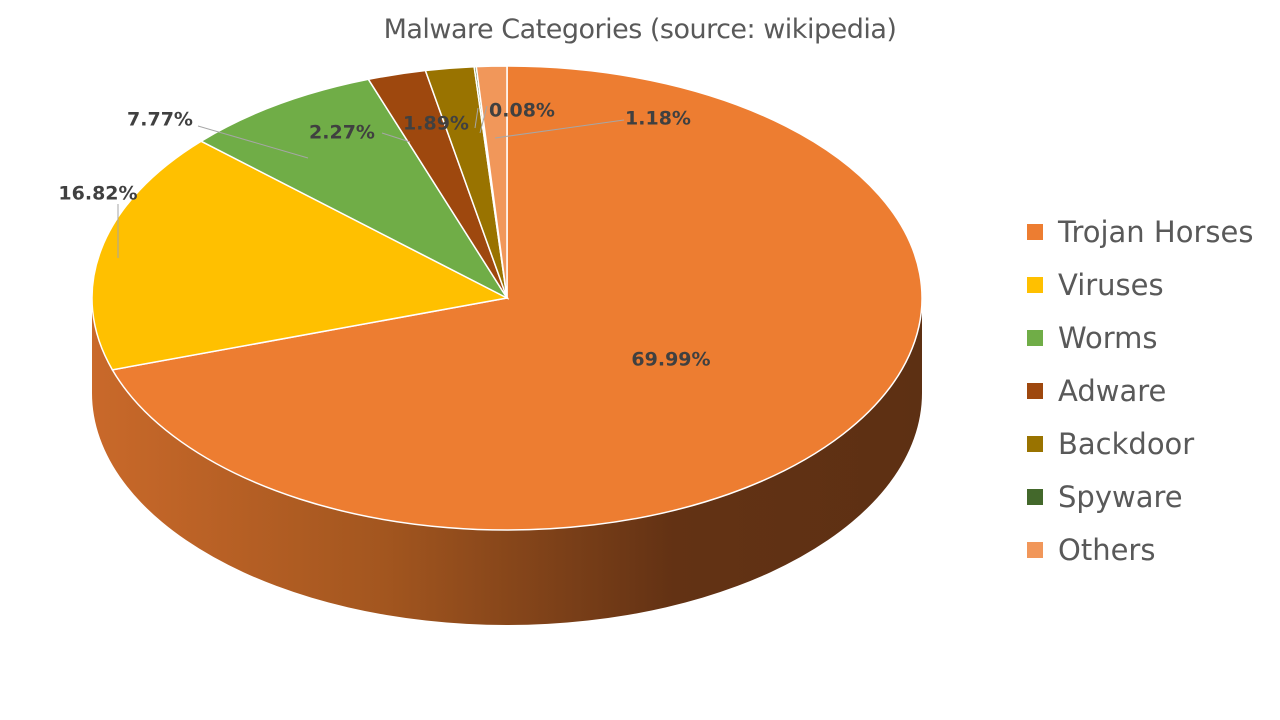  I want to click on legend-swatch-others, so click(1035, 549).